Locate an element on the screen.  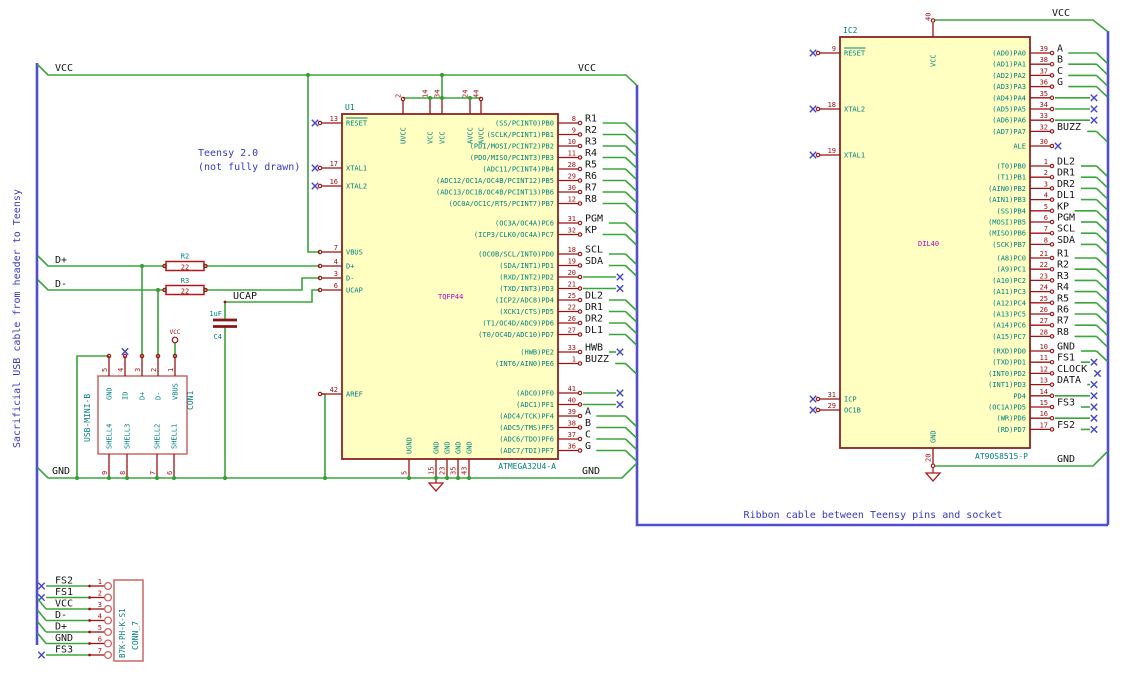
pin-number: 29 is located at coordinates (832, 406).